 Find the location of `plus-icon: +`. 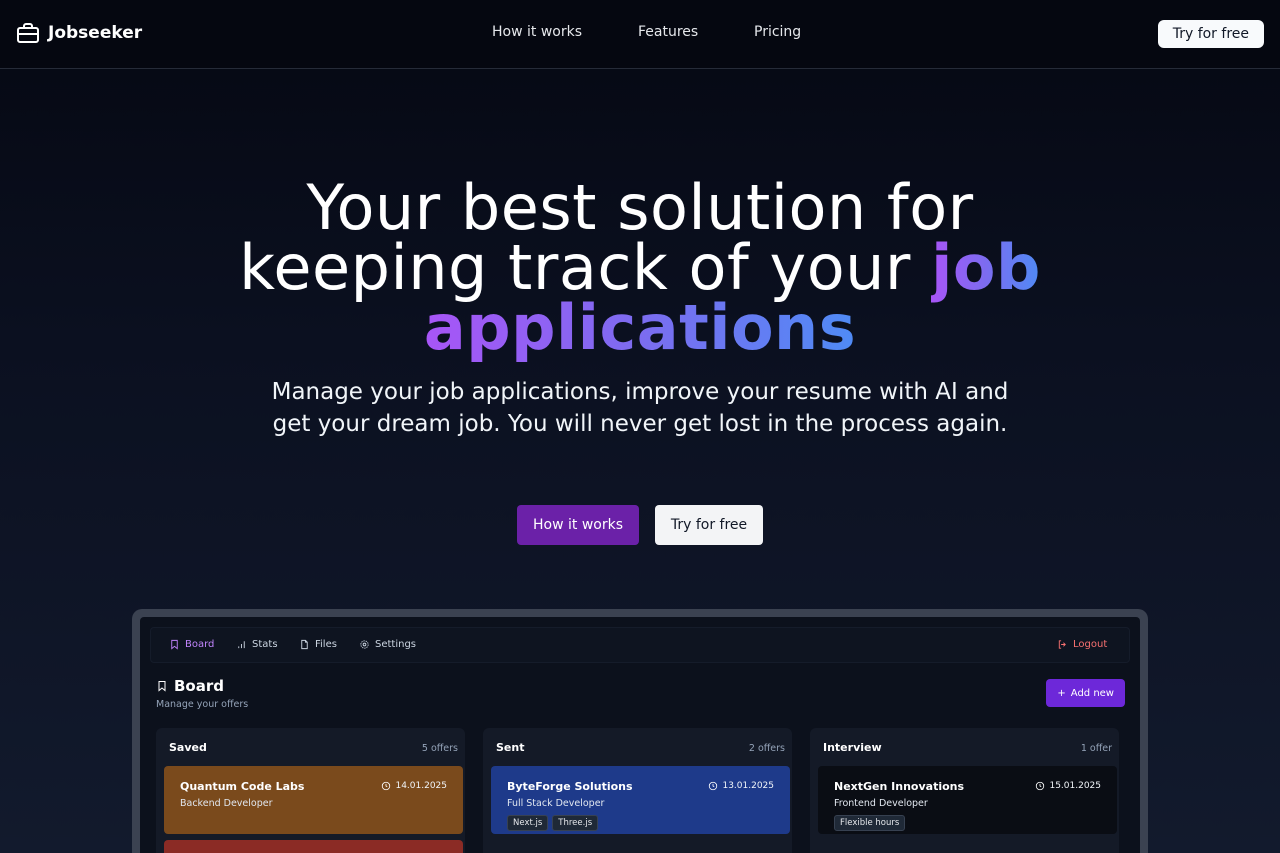

plus-icon: + is located at coordinates (1061, 693).